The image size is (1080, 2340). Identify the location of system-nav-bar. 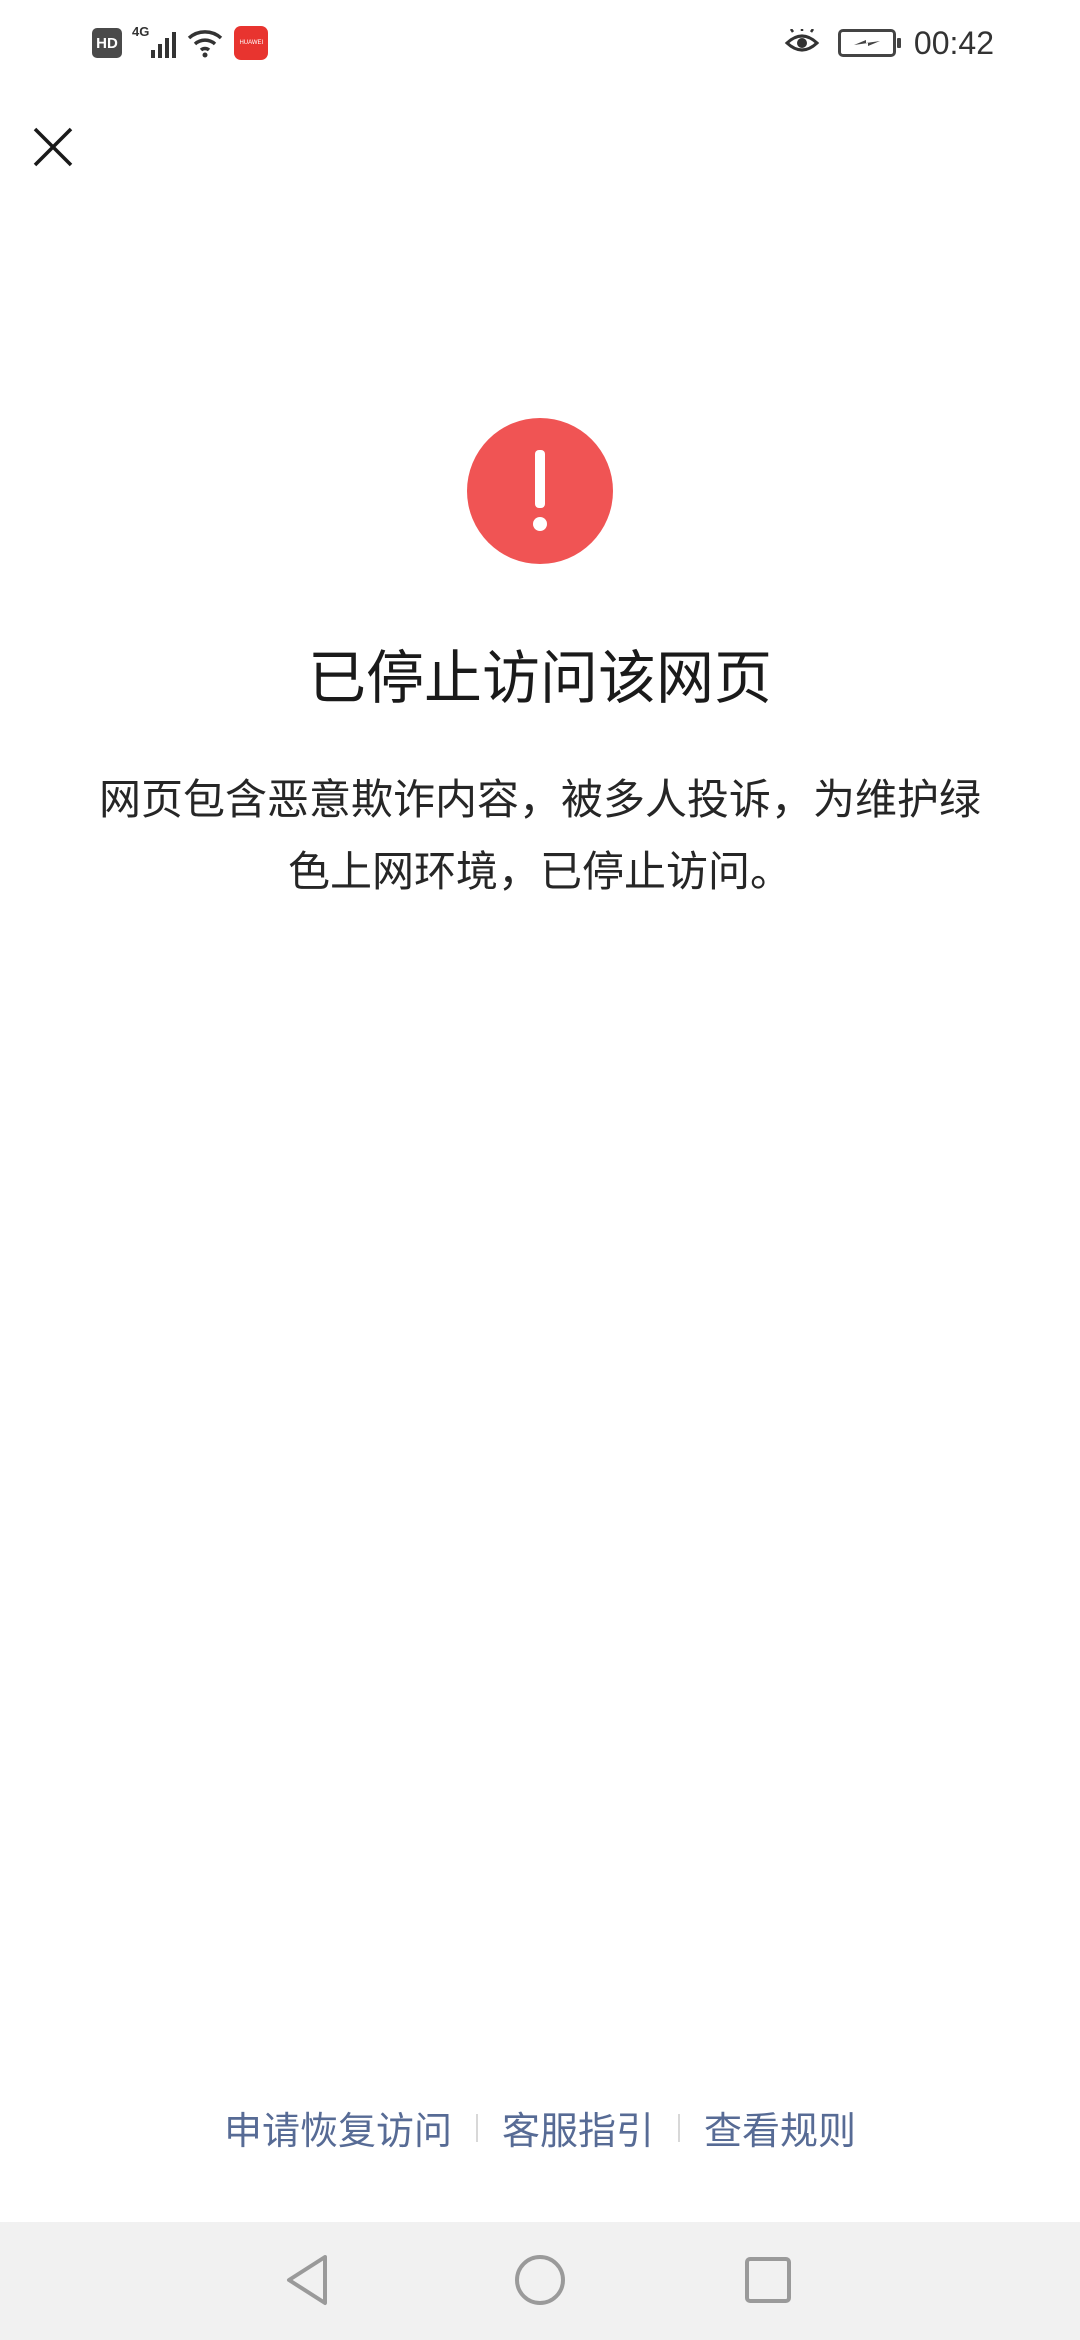
(540, 2281).